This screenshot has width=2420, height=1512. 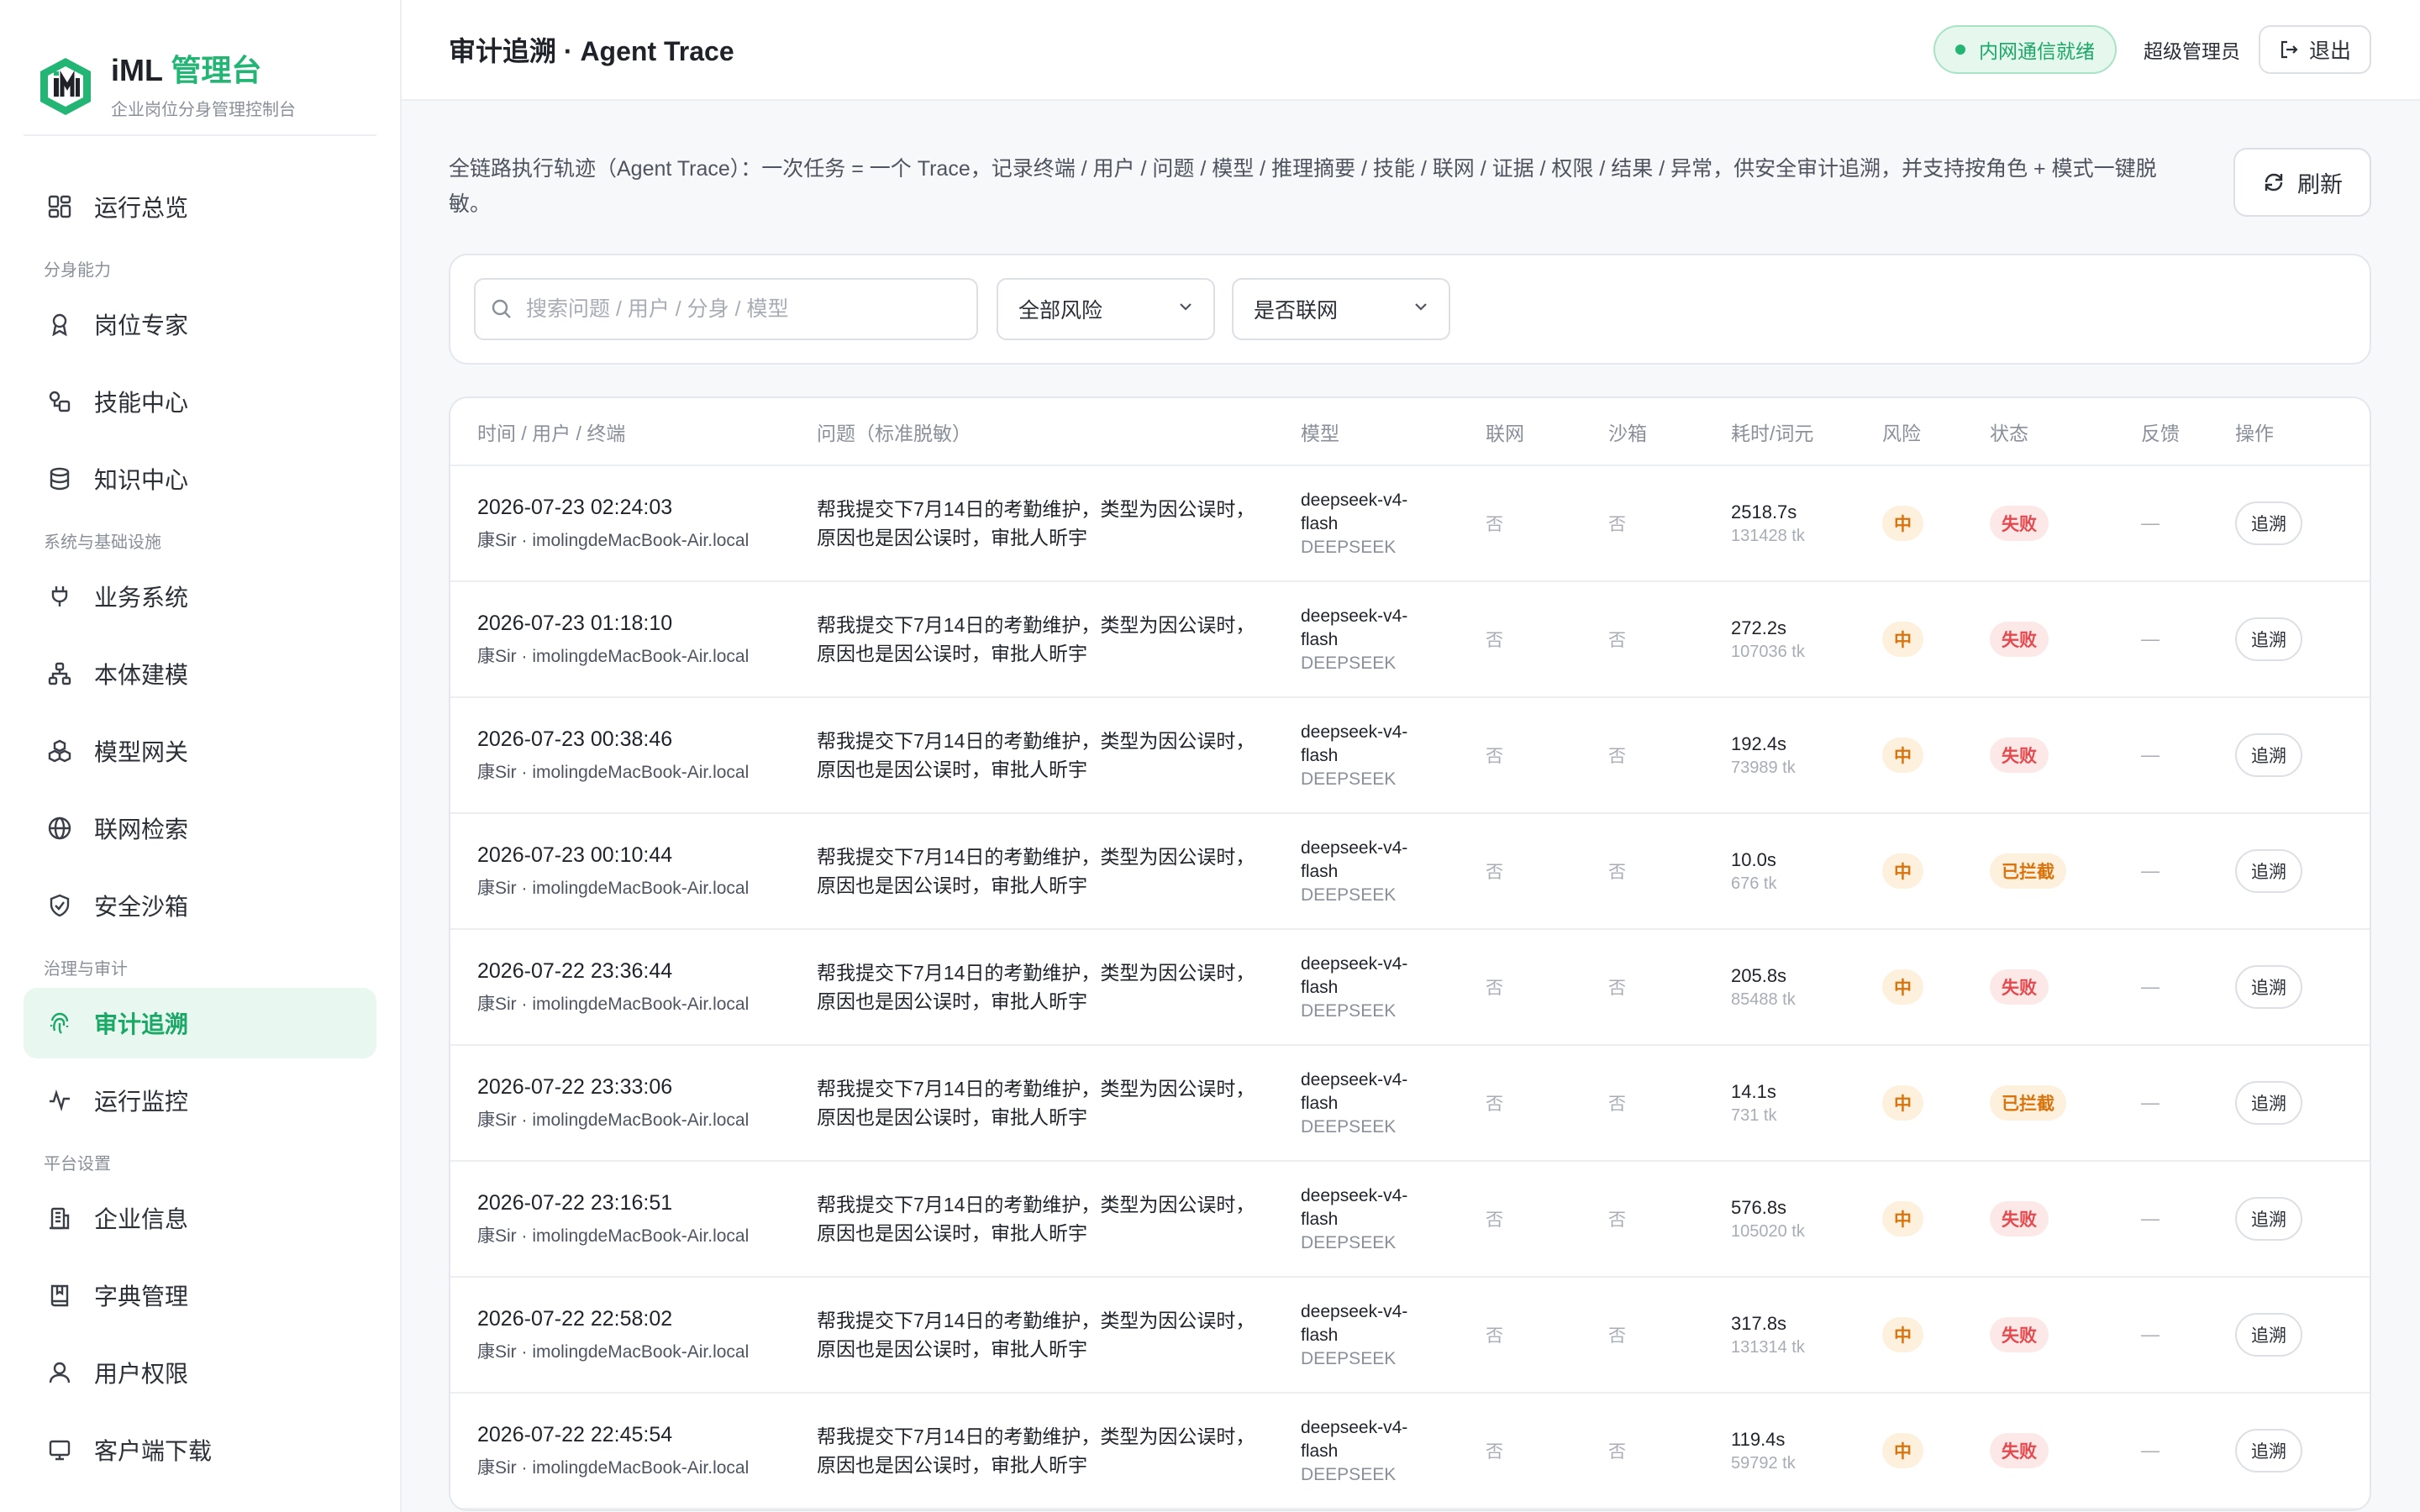 What do you see at coordinates (200, 751) in the screenshot?
I see `sidebar-item-model-gateway: 模型网关` at bounding box center [200, 751].